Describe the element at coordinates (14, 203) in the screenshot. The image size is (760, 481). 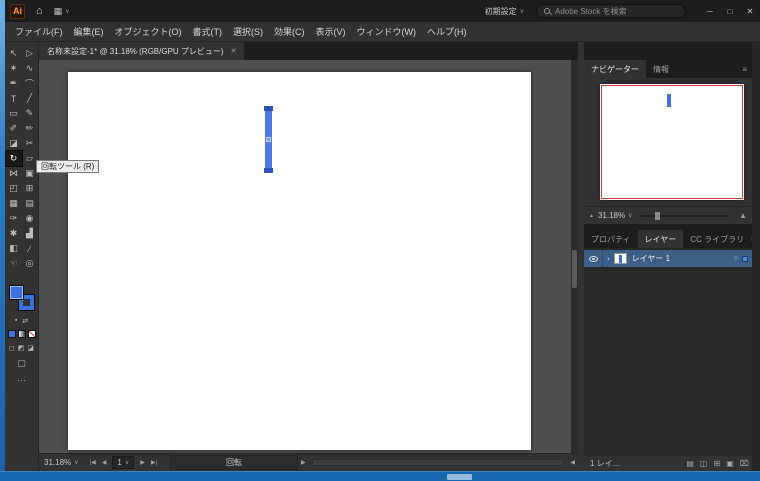
I see `mesh-tool: ▦` at that location.